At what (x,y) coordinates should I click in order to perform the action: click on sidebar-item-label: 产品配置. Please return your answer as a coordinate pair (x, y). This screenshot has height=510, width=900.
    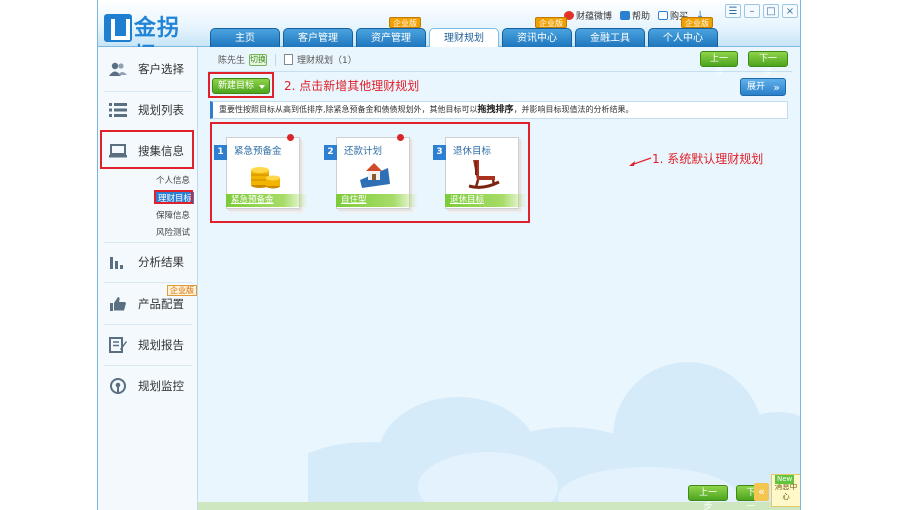
    Looking at the image, I should click on (161, 304).